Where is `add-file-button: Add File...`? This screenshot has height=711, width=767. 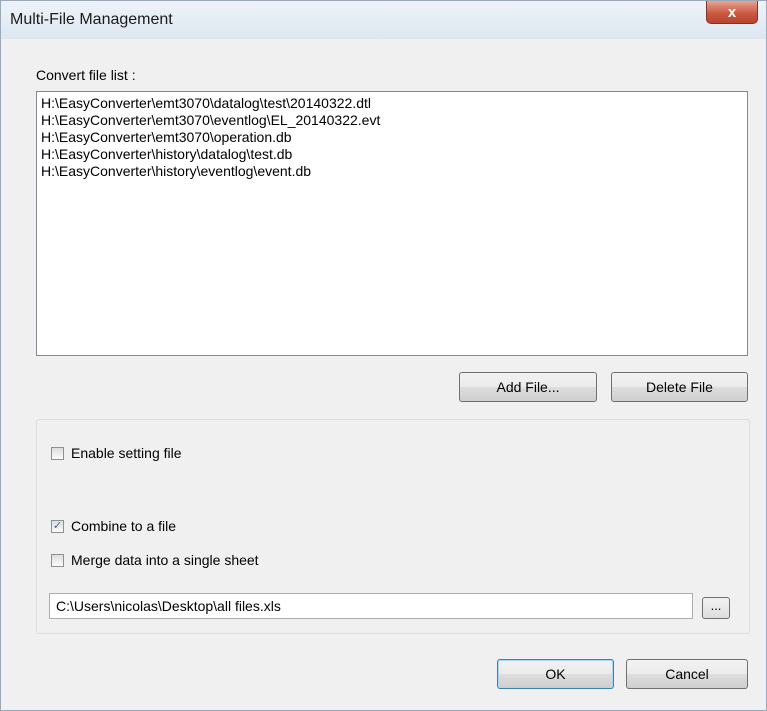 add-file-button: Add File... is located at coordinates (528, 387).